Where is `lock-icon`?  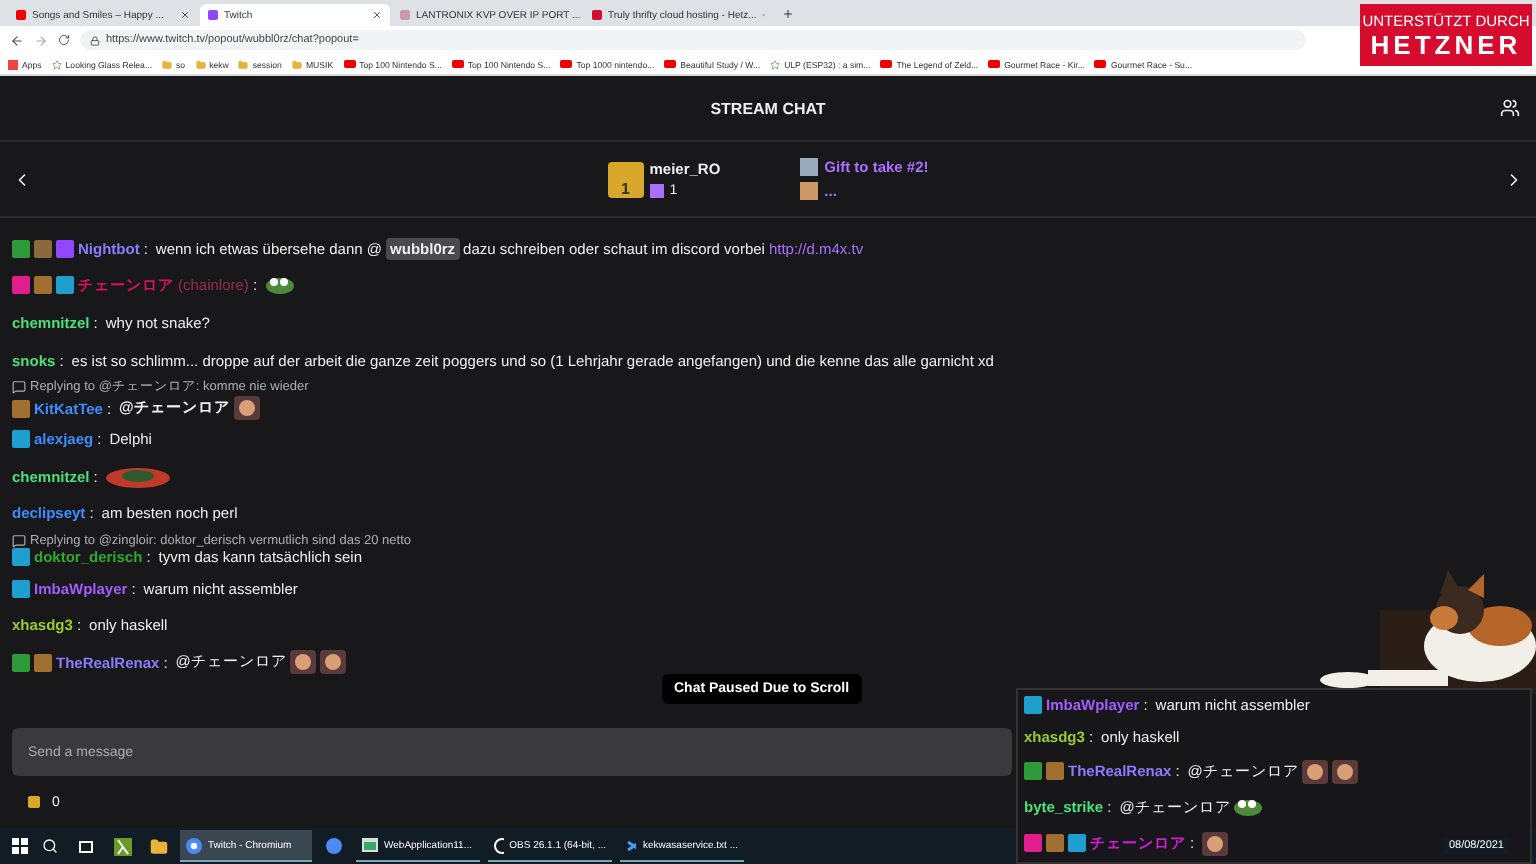
lock-icon is located at coordinates (95, 40).